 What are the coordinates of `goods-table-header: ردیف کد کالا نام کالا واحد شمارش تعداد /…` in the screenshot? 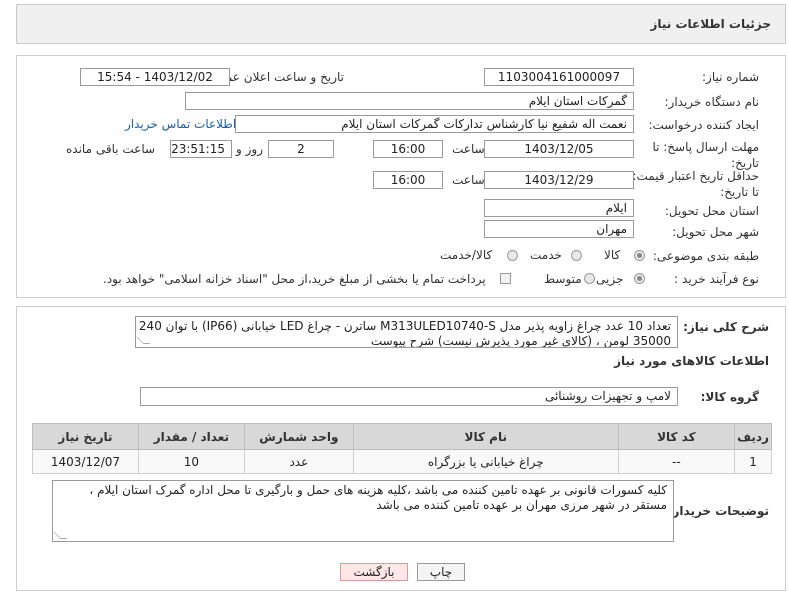 It's located at (402, 436).